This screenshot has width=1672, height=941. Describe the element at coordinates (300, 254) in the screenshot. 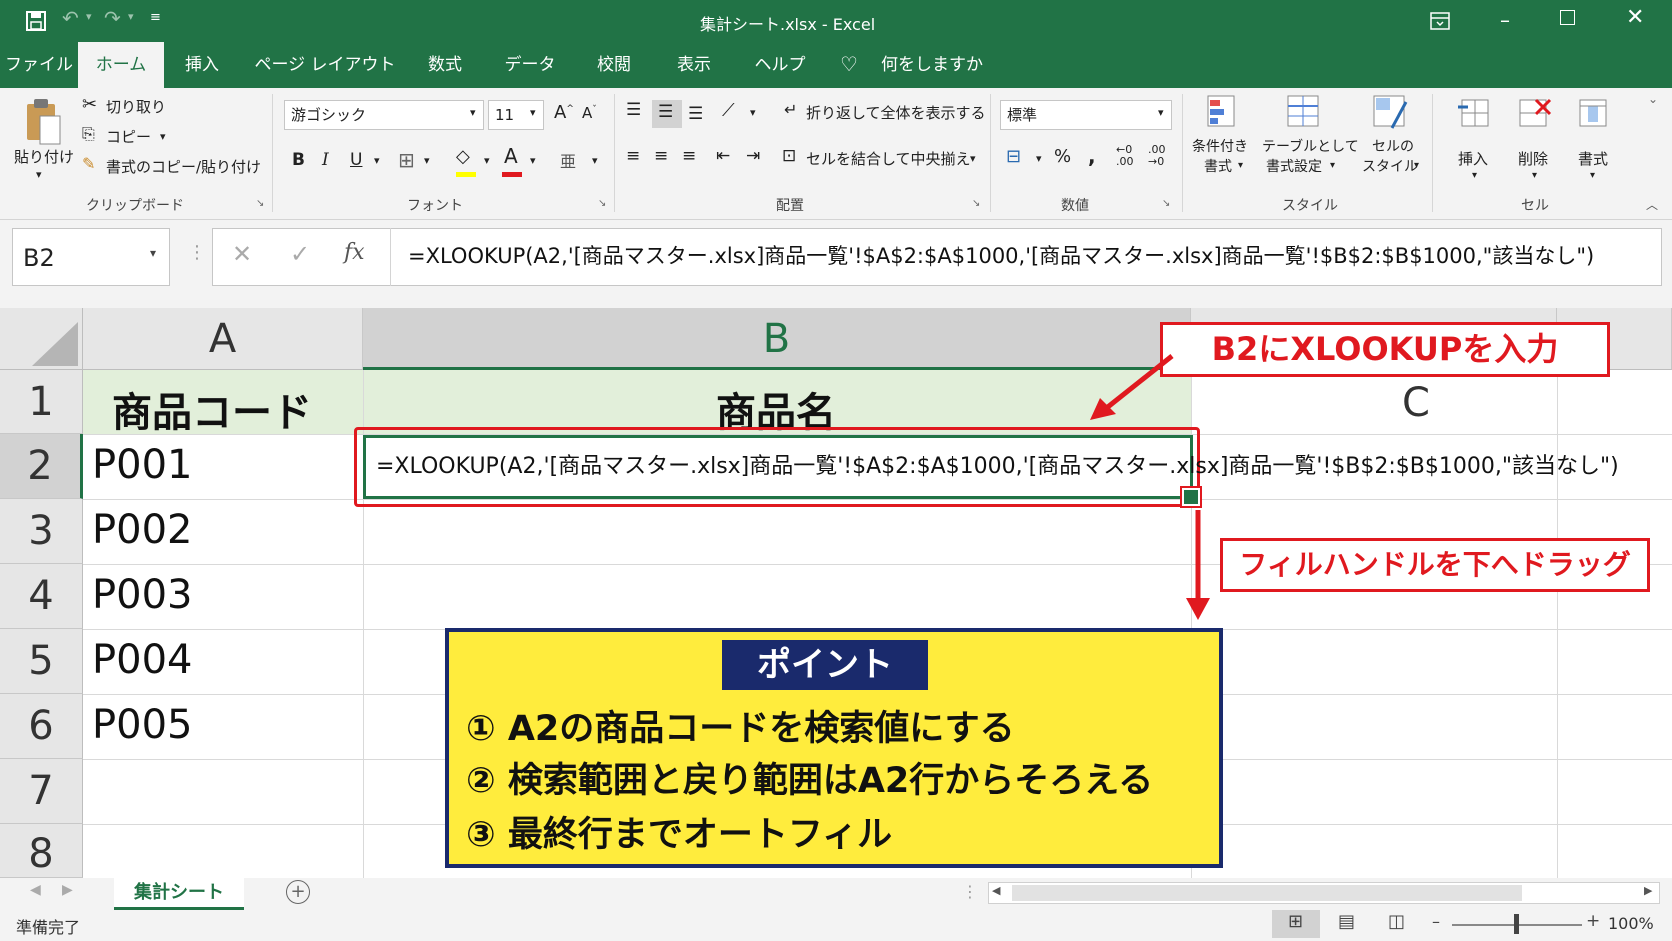

I see `confirm-entry-icon: ✓` at that location.